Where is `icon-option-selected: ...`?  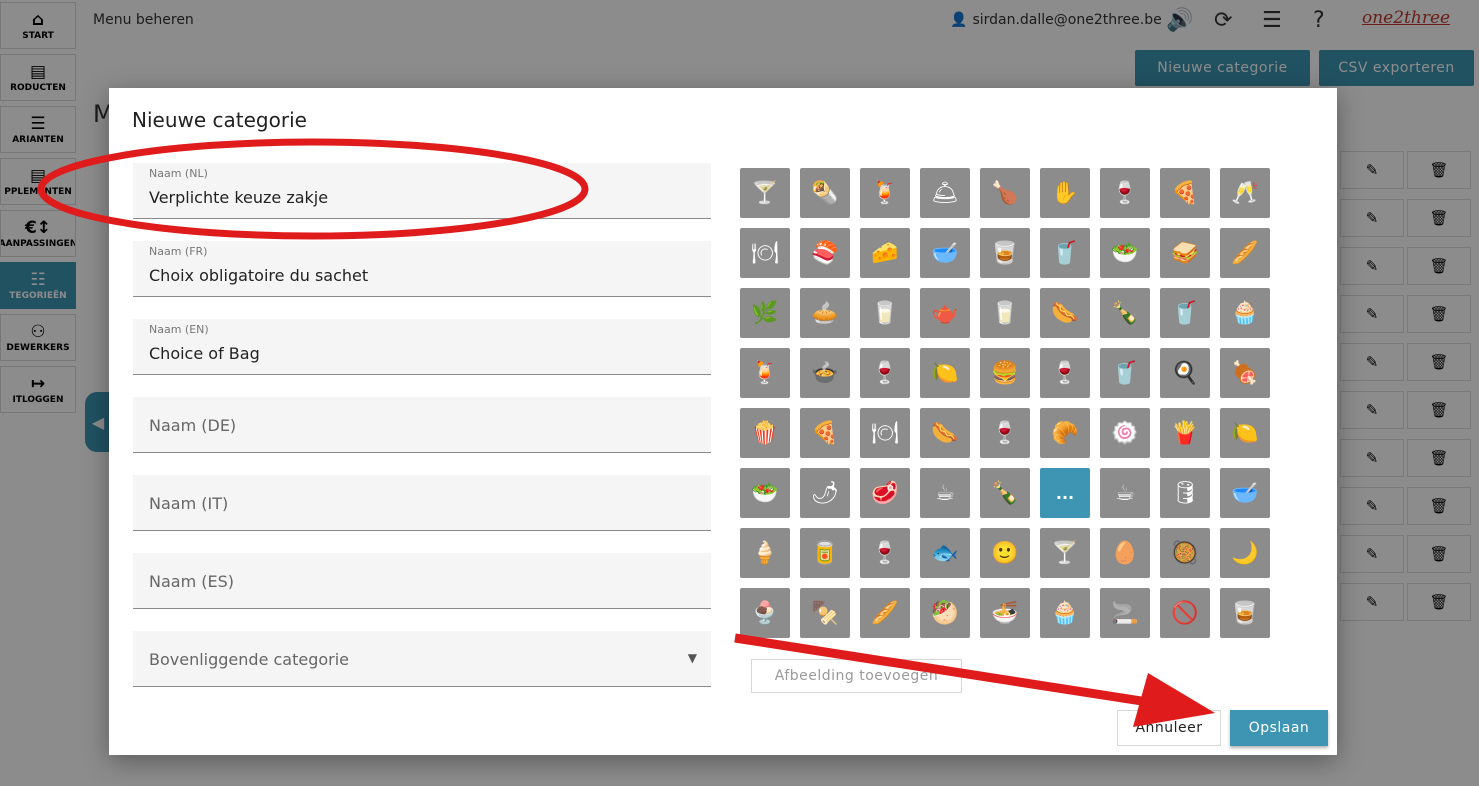
icon-option-selected: ... is located at coordinates (1065, 493).